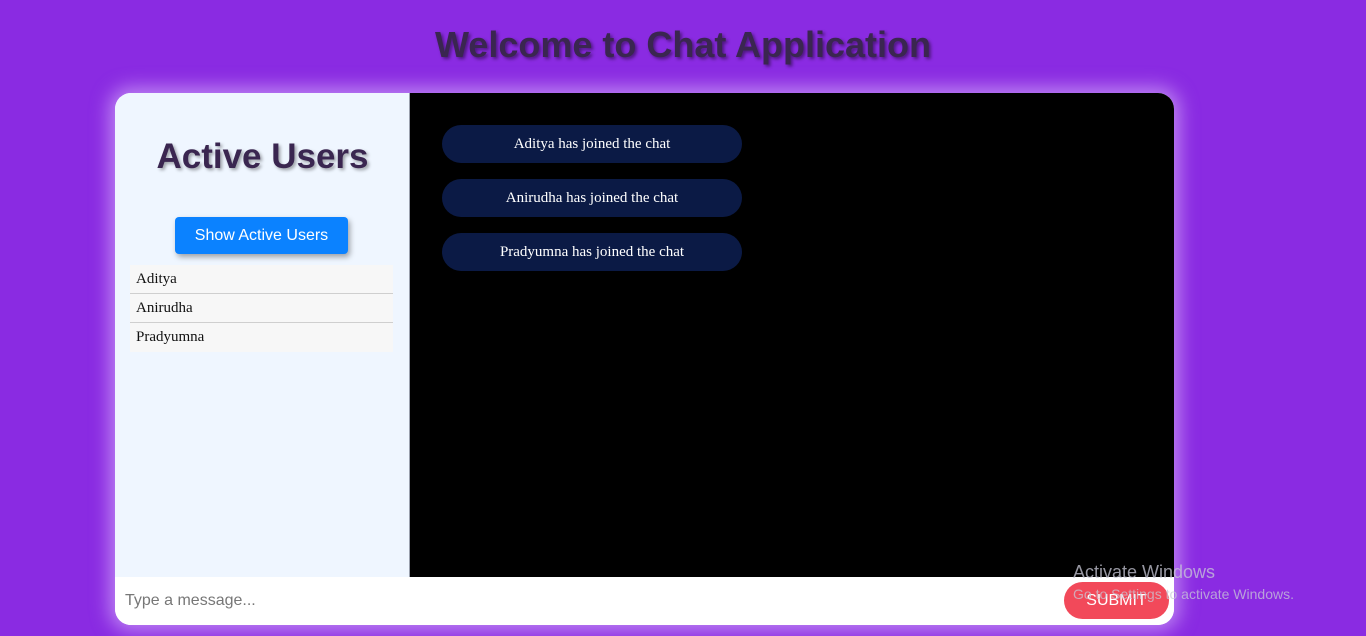 The height and width of the screenshot is (636, 1366). What do you see at coordinates (592, 144) in the screenshot?
I see `system-message: Aditya has joined the chat` at bounding box center [592, 144].